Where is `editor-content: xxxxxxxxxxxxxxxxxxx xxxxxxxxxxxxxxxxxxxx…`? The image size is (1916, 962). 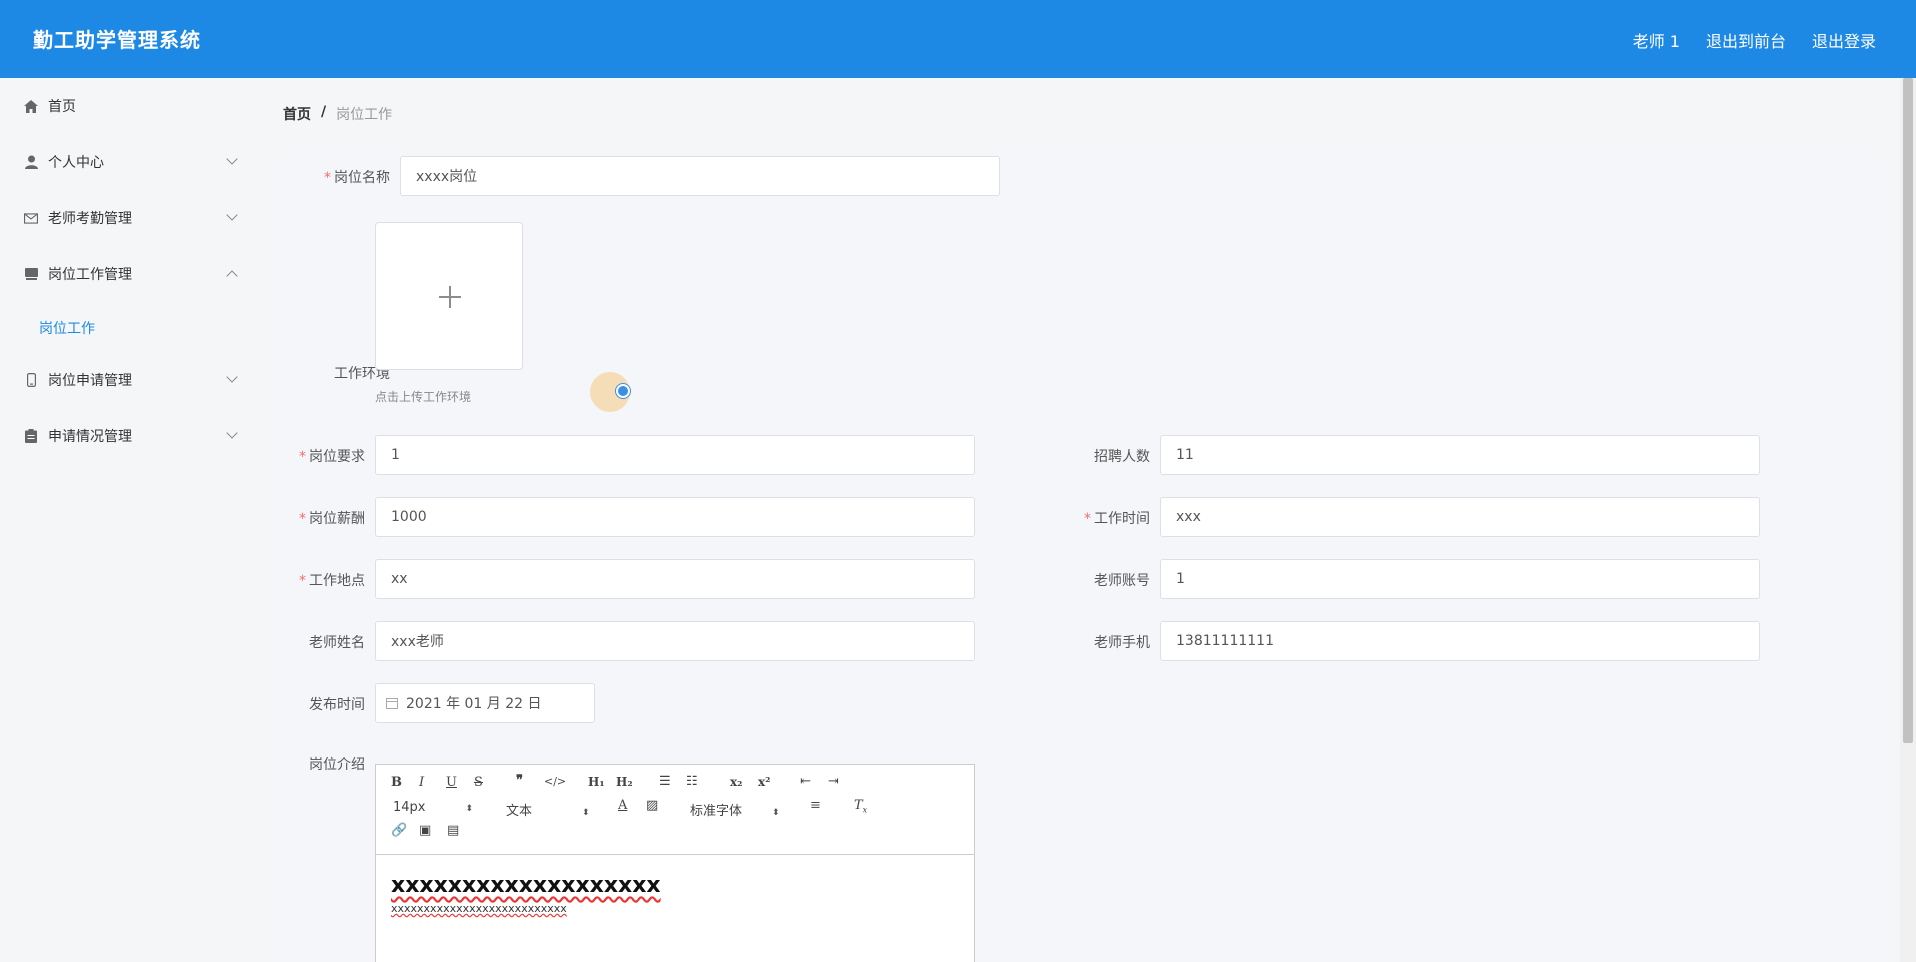
editor-content: xxxxxxxxxxxxxxxxxxx xxxxxxxxxxxxxxxxxxxx… is located at coordinates (675, 894).